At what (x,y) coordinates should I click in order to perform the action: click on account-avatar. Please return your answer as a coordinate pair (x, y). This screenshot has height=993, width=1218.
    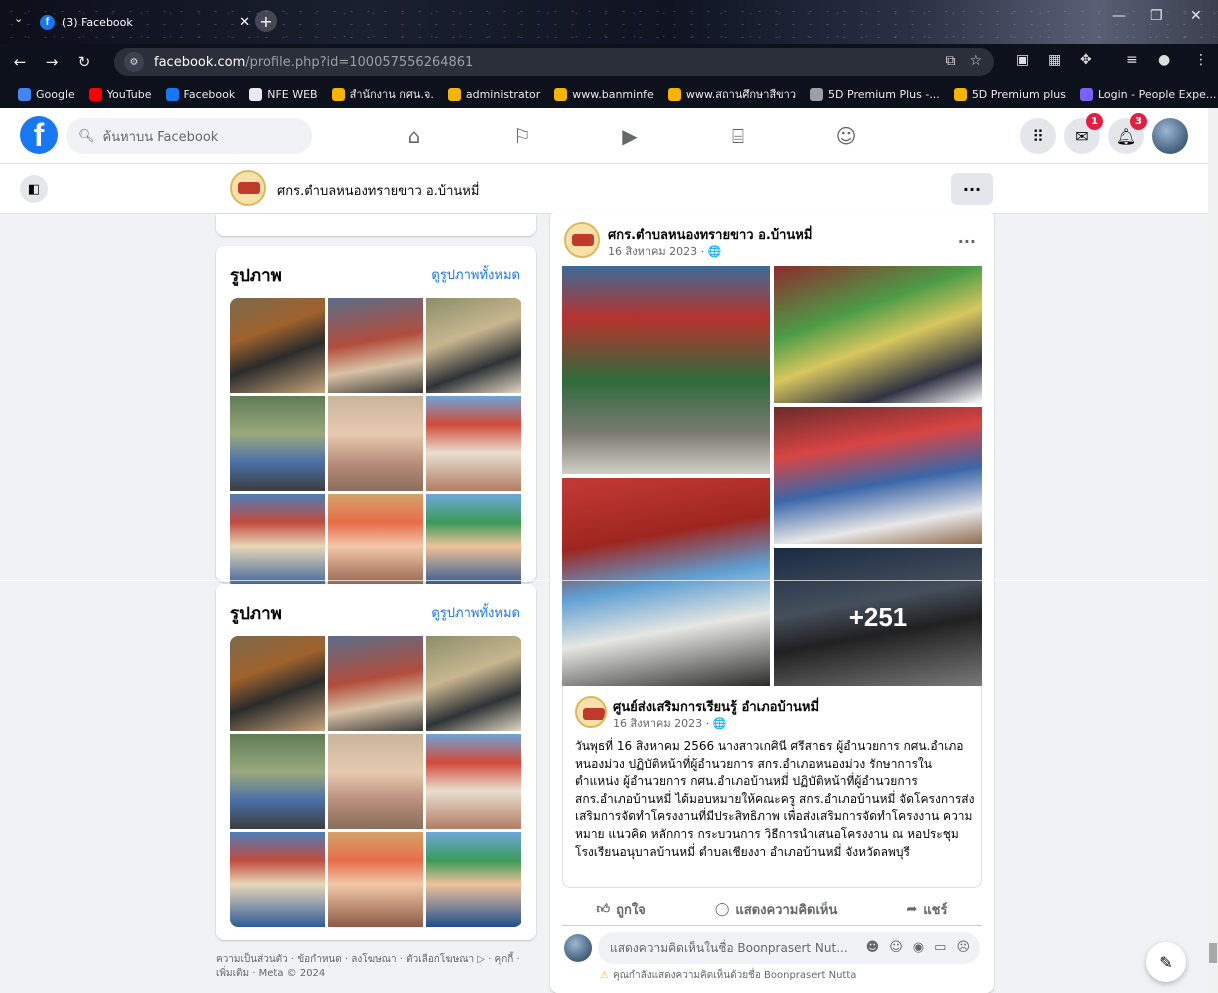
    Looking at the image, I should click on (1170, 136).